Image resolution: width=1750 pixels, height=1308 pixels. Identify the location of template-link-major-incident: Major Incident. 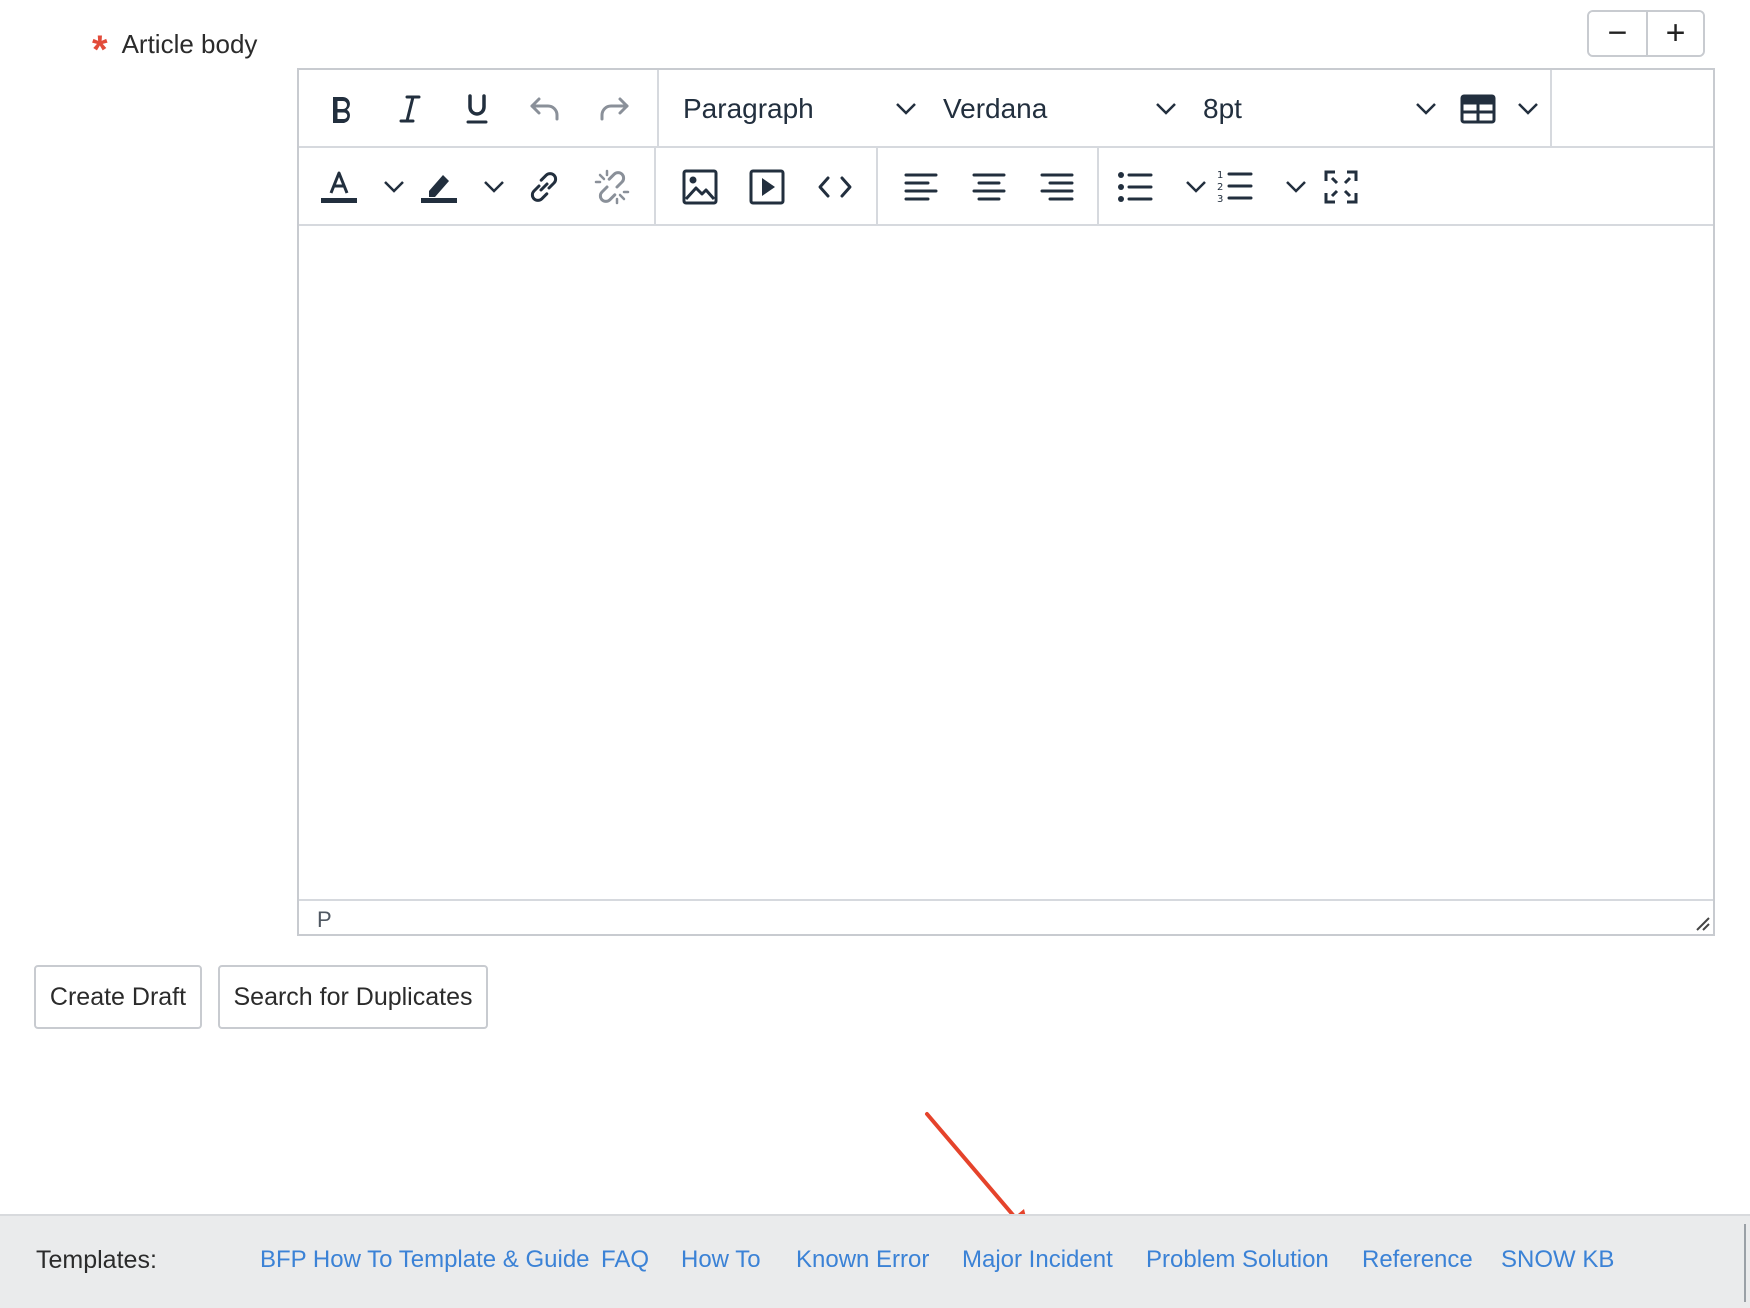
(1037, 1260).